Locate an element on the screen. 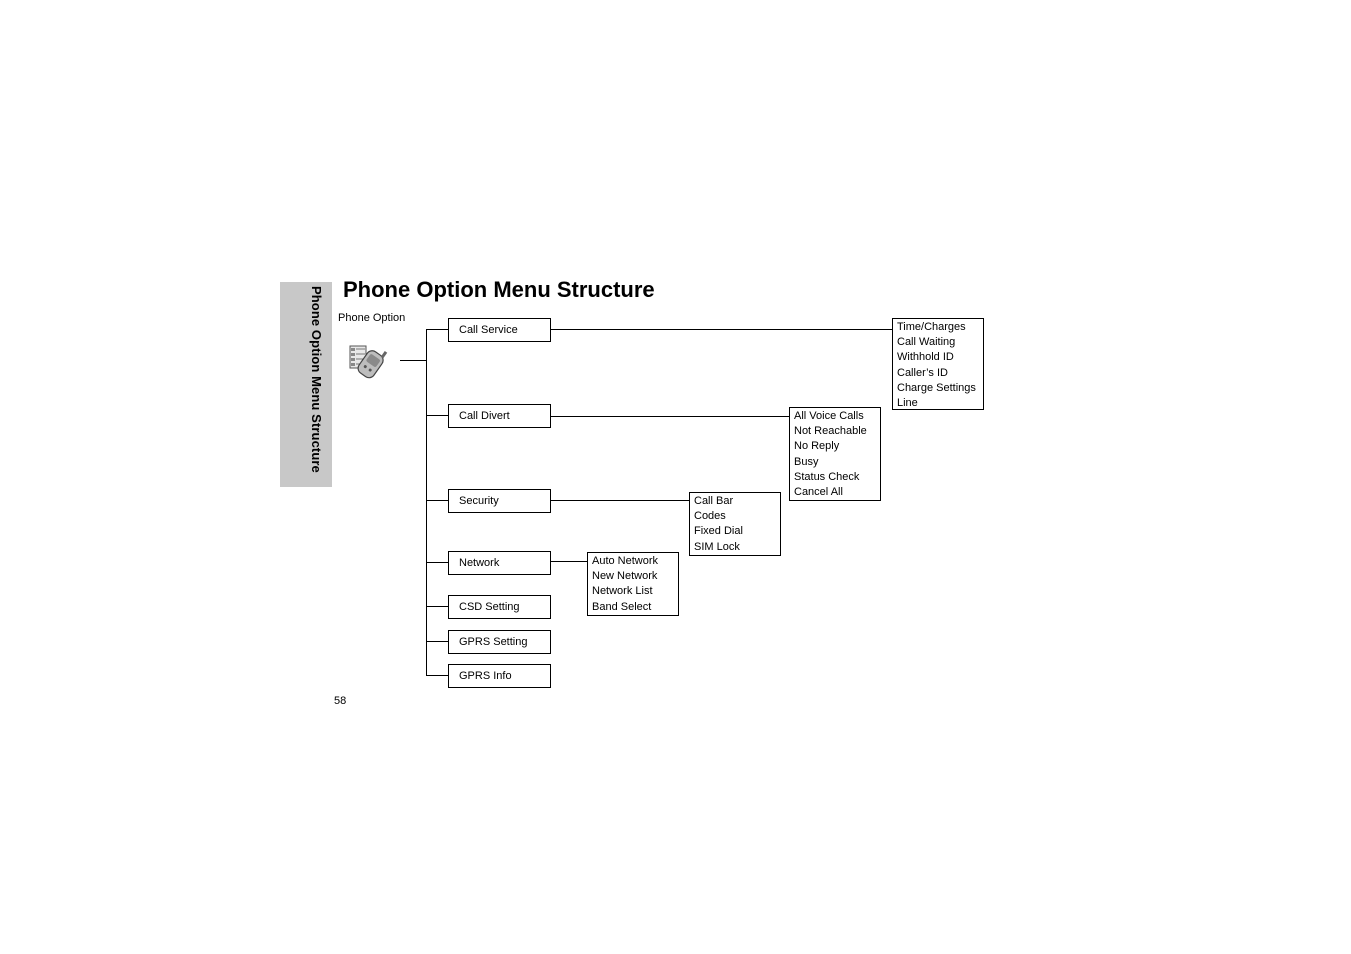  submenu-item: Time/Charges is located at coordinates (931, 327).